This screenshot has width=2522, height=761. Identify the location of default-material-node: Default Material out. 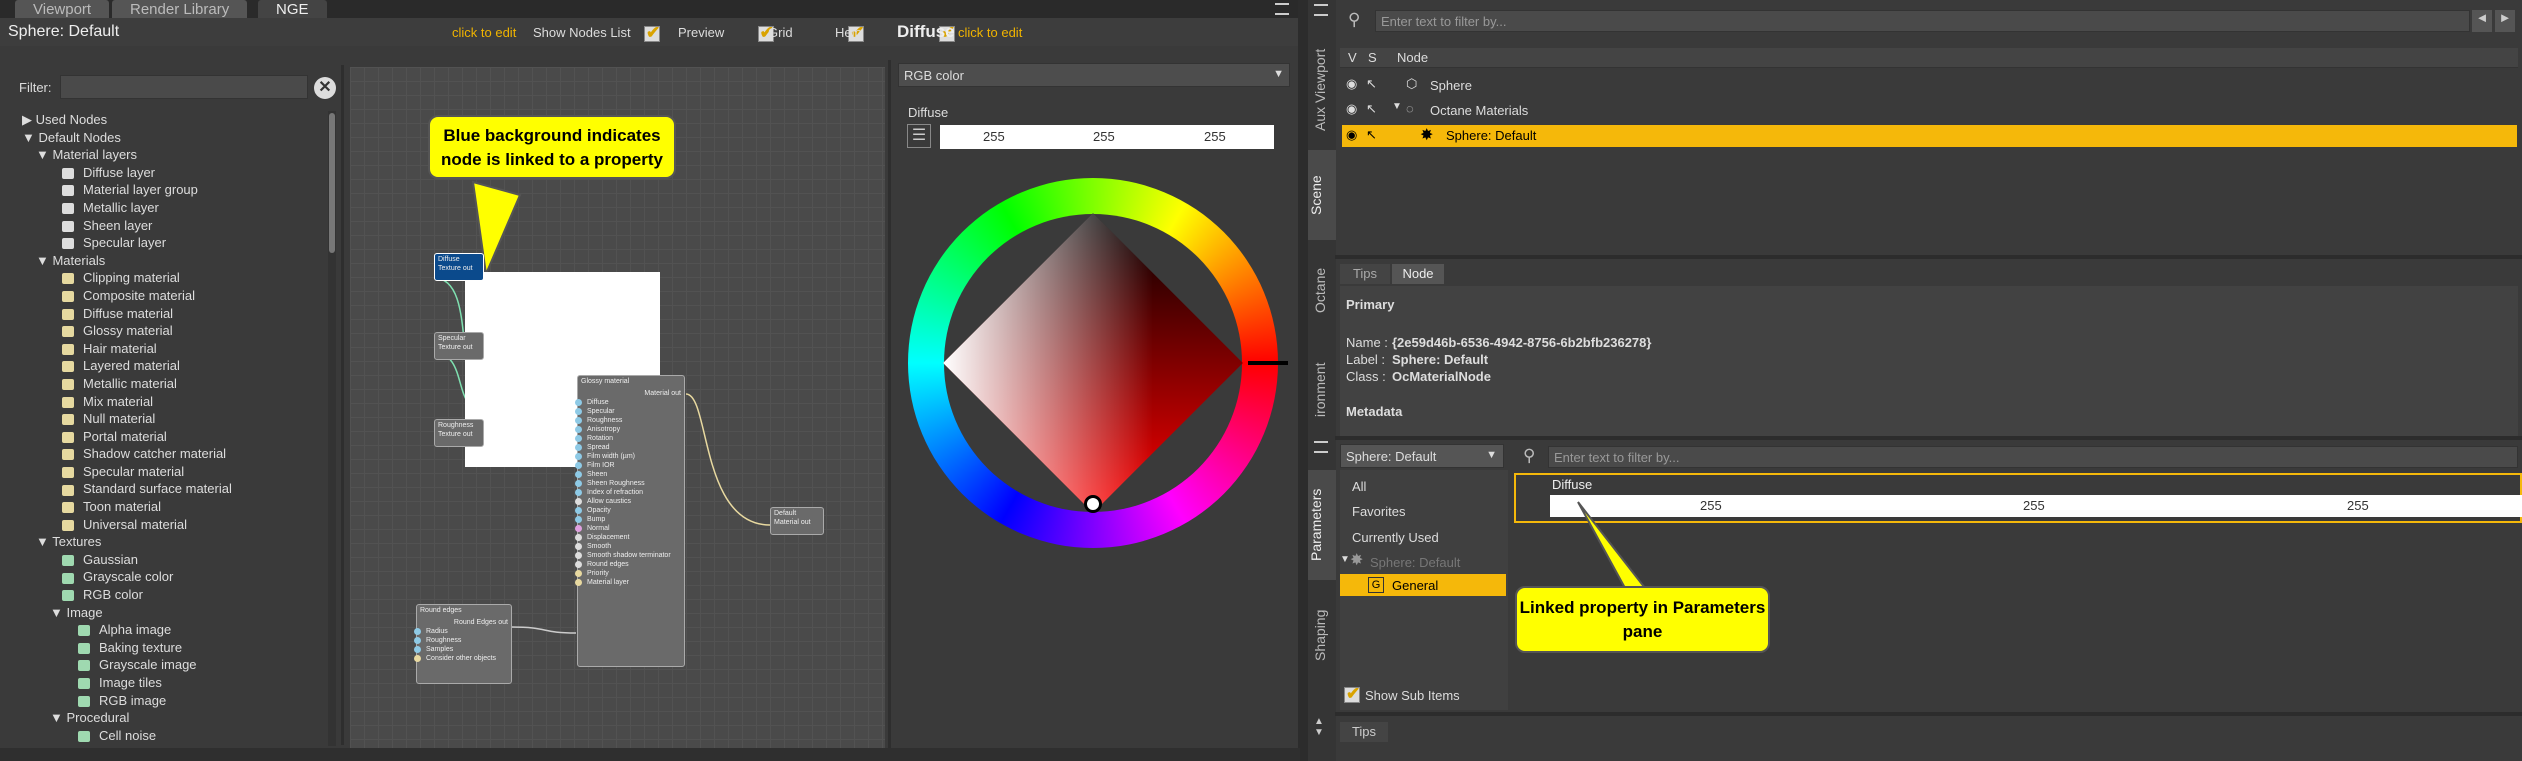
(797, 521).